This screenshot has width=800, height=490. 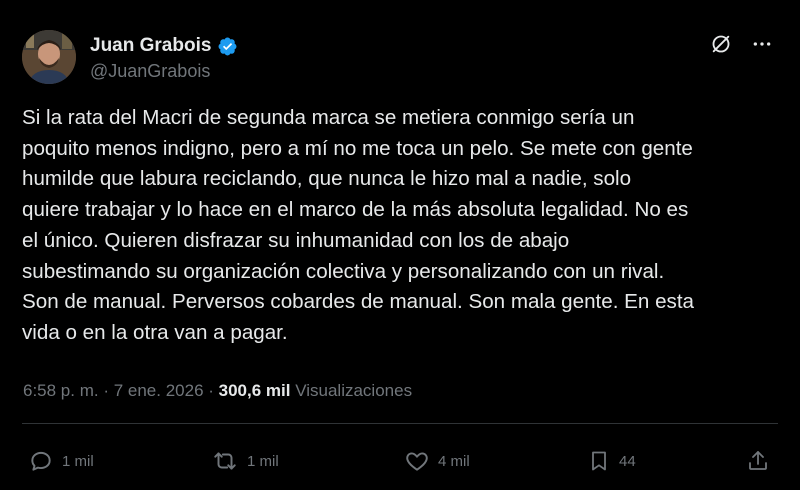 I want to click on author-name-row: Juan Grabois, so click(x=164, y=46).